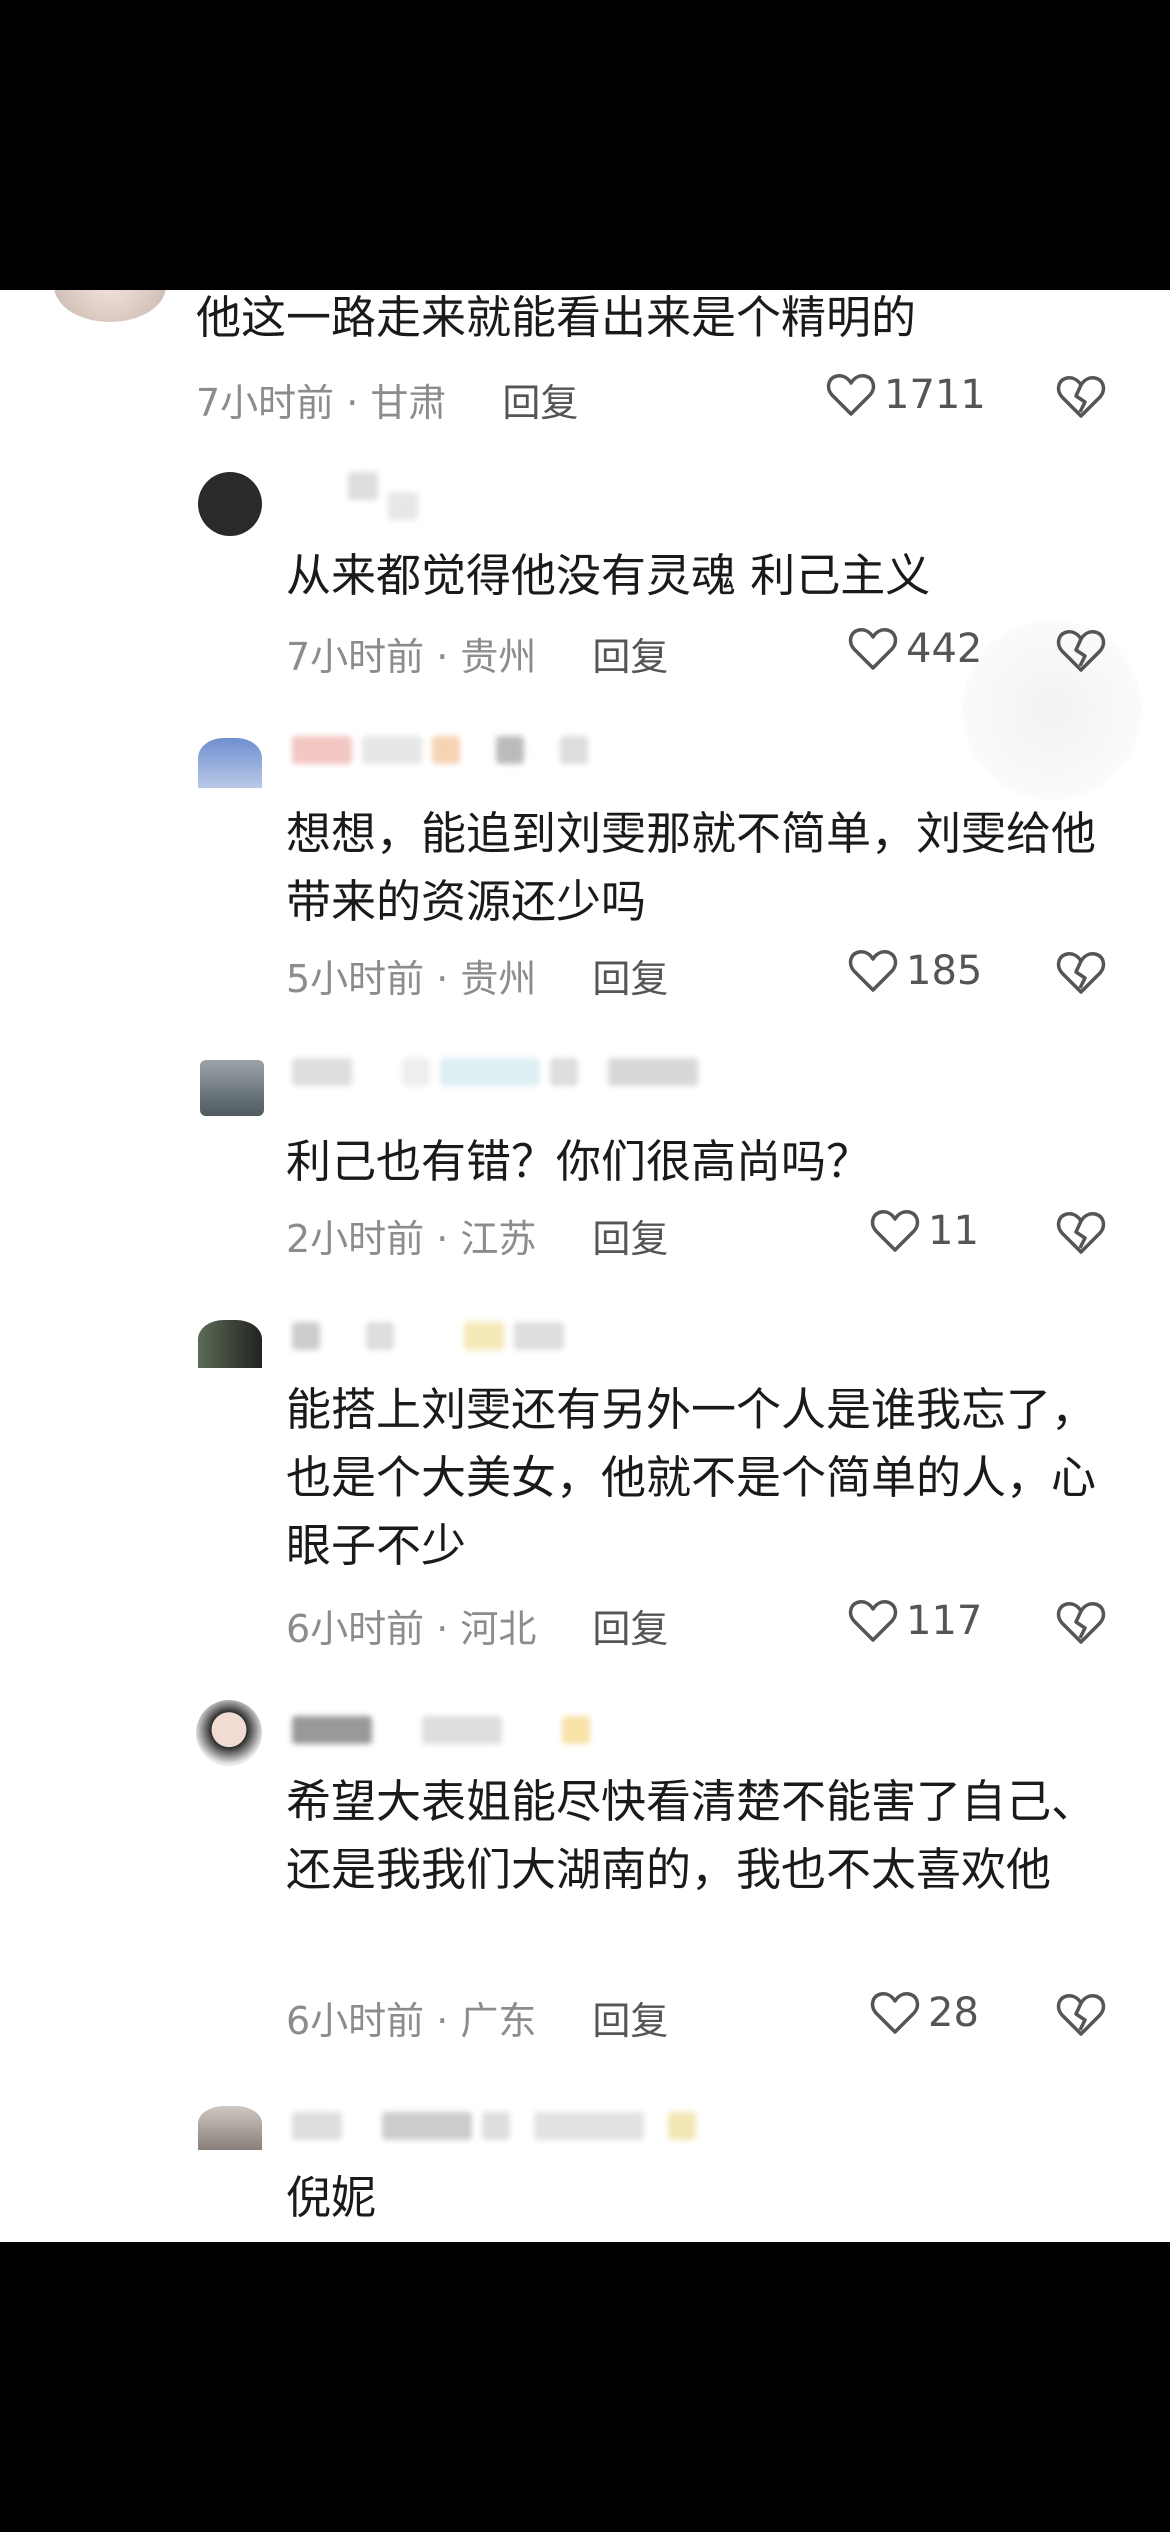 The height and width of the screenshot is (2532, 1170). I want to click on like-count: 28, so click(953, 2013).